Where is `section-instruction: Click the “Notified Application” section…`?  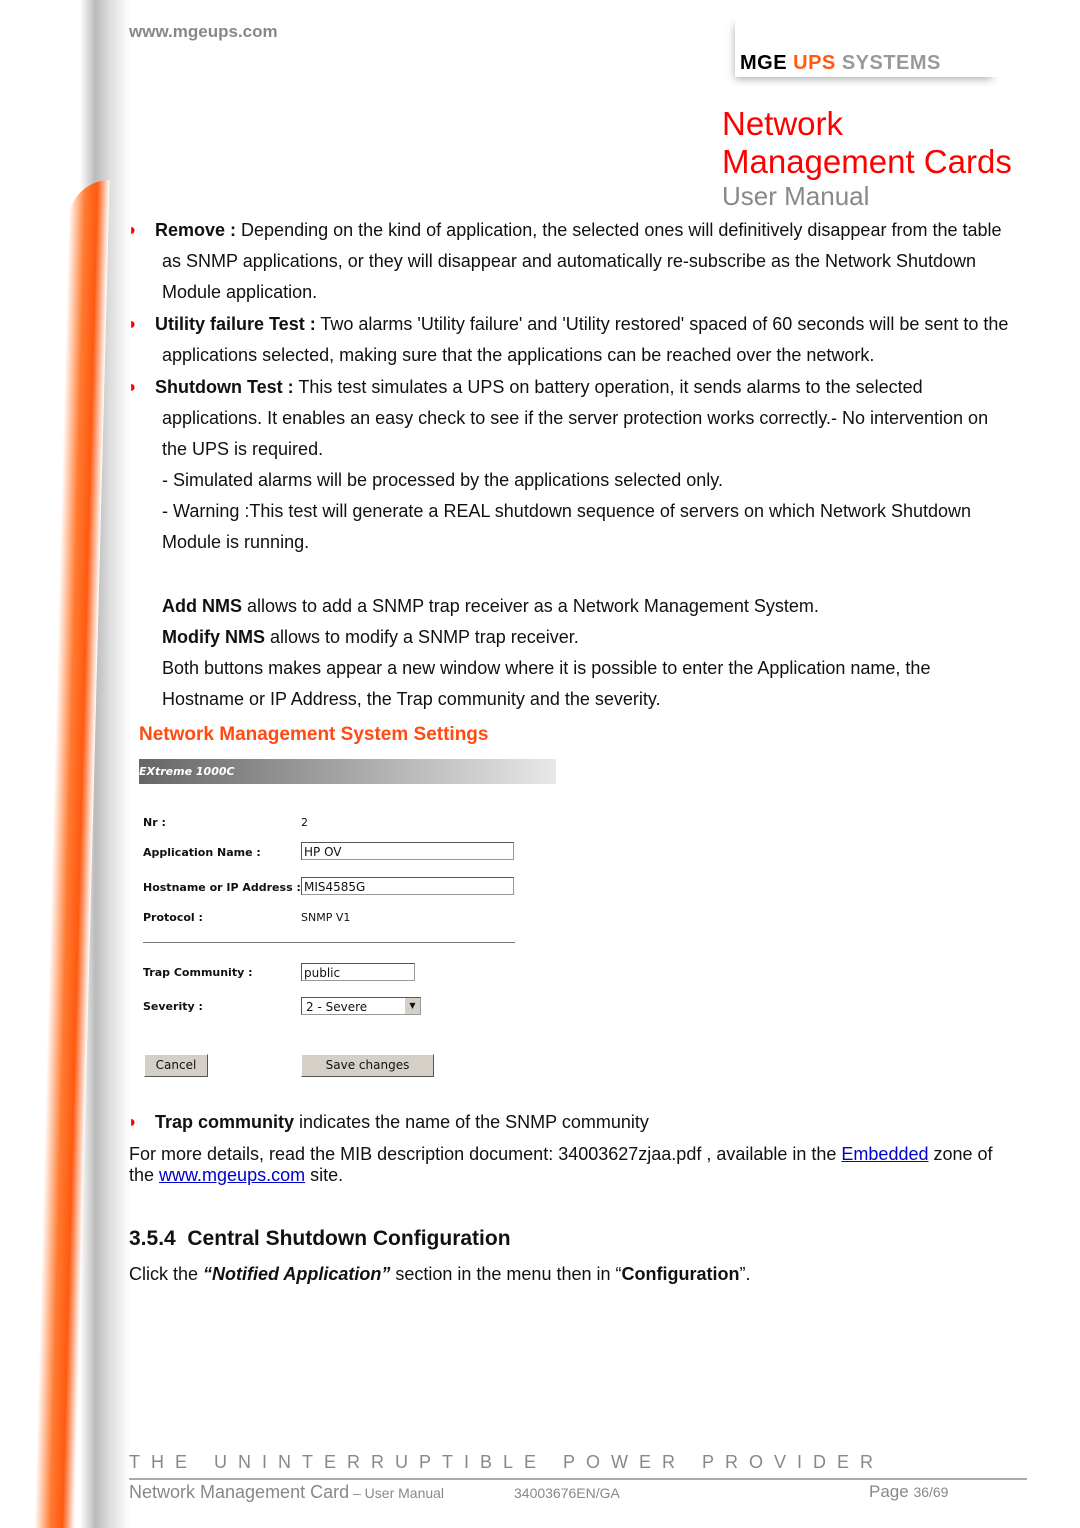 section-instruction: Click the “Notified Application” section… is located at coordinates (440, 1274).